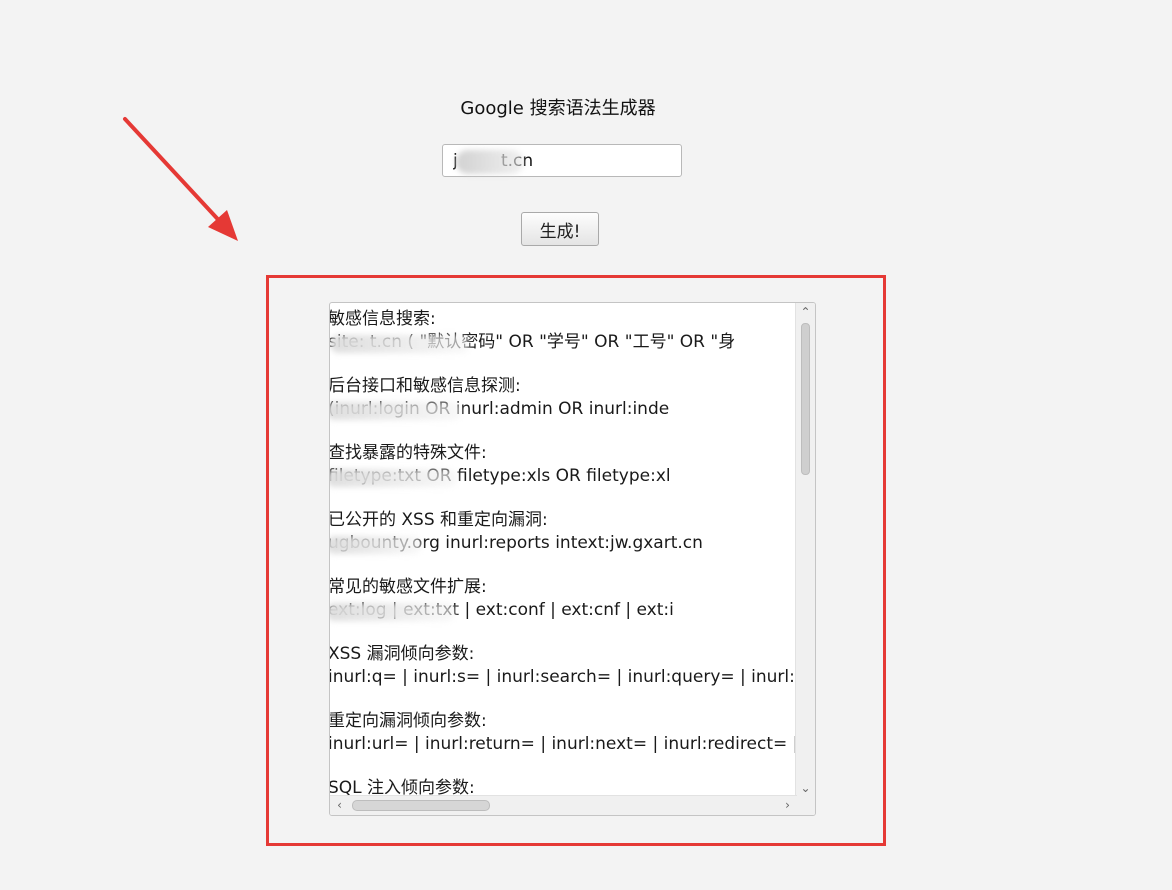 The height and width of the screenshot is (890, 1172). What do you see at coordinates (563, 805) in the screenshot?
I see `horizontal-scrollbar: ‹ ›` at bounding box center [563, 805].